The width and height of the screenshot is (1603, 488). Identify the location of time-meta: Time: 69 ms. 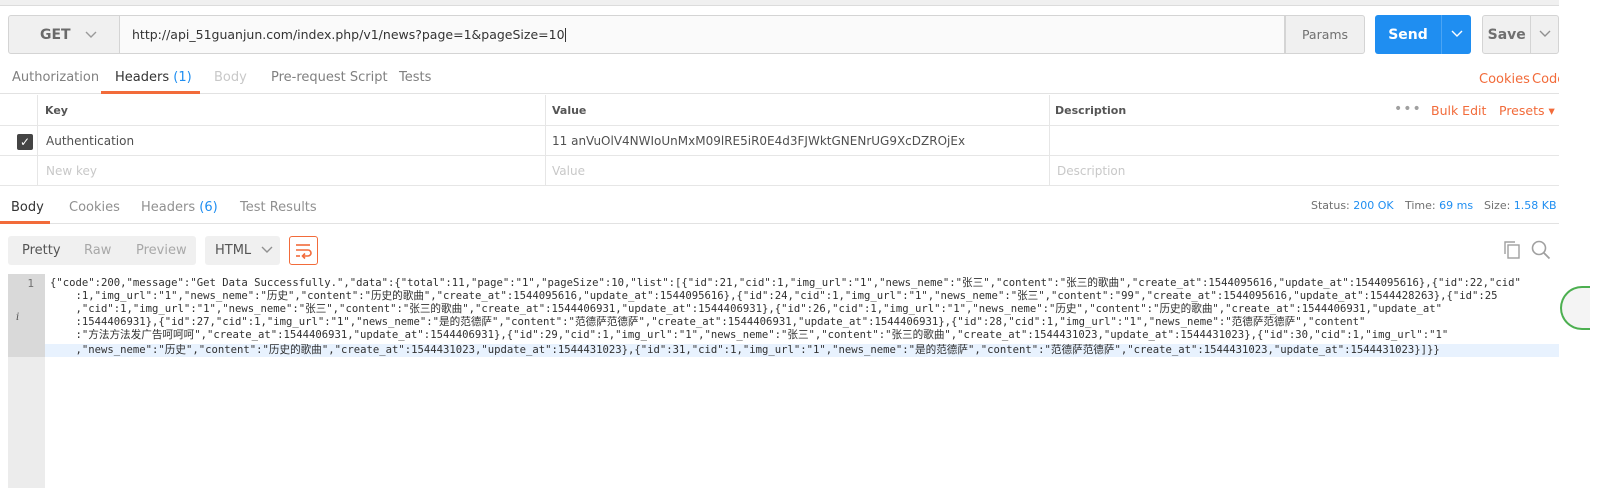
(1439, 205).